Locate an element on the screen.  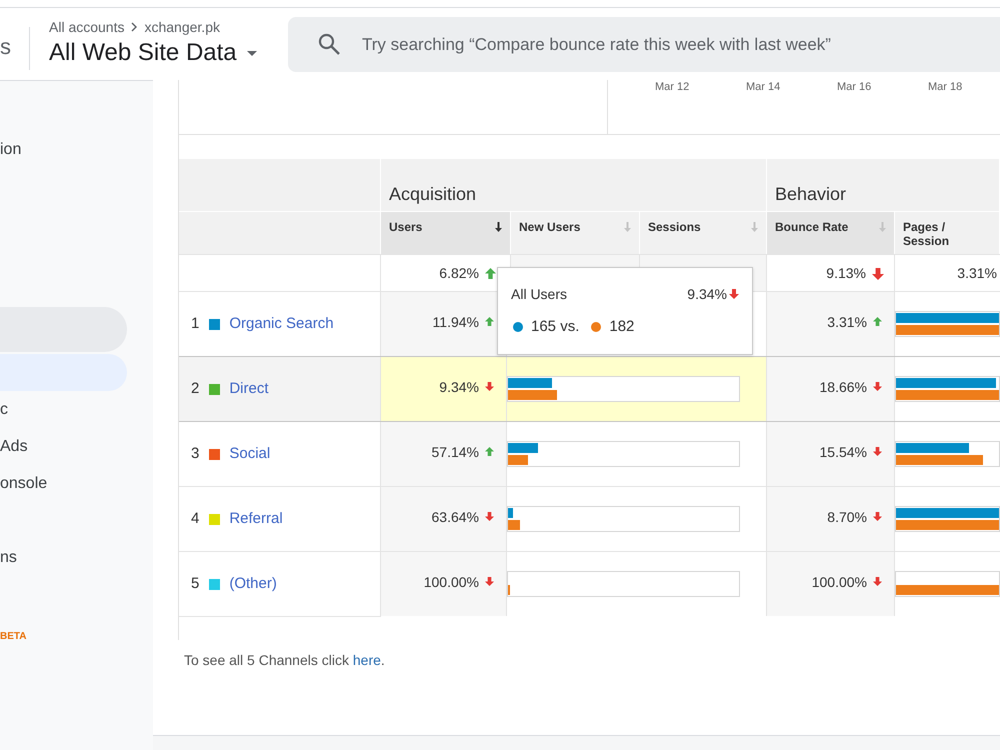
tooltip-value: 9.34% is located at coordinates (707, 294).